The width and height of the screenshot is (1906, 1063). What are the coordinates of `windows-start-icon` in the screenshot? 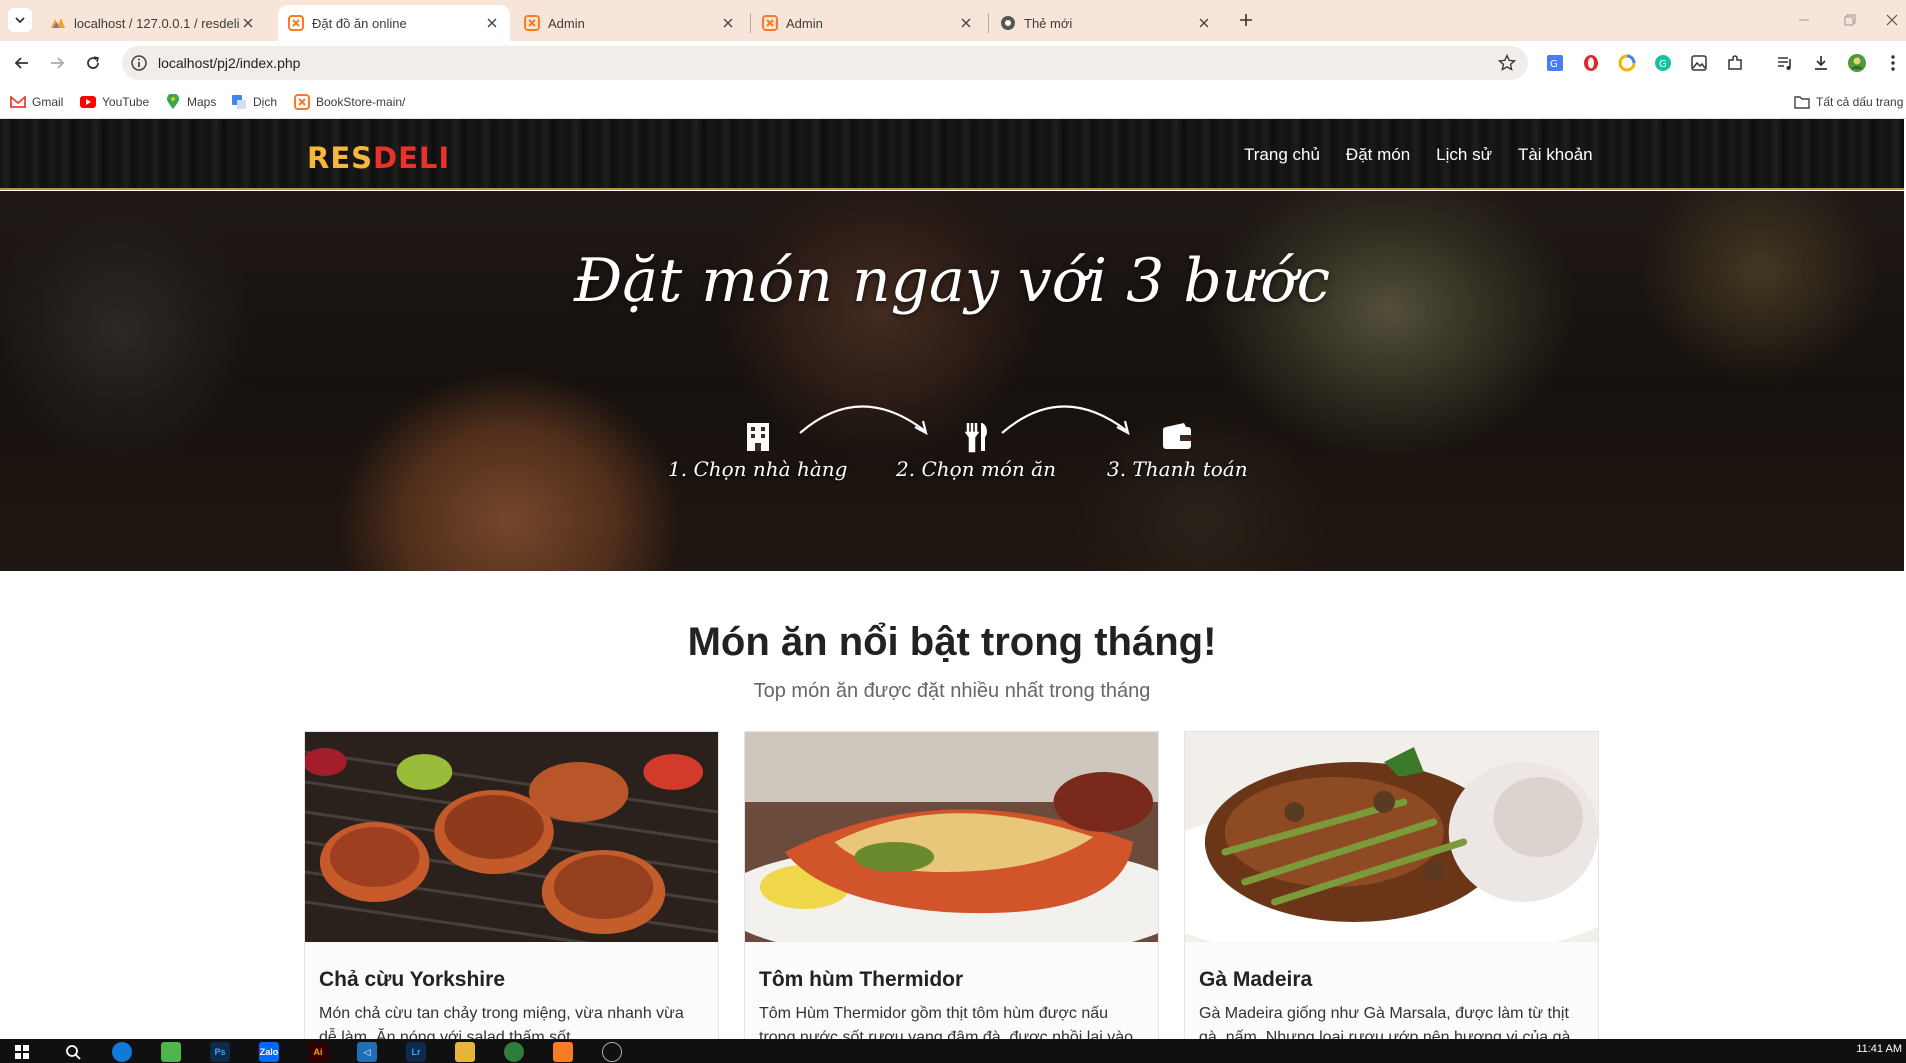 It's located at (22, 1052).